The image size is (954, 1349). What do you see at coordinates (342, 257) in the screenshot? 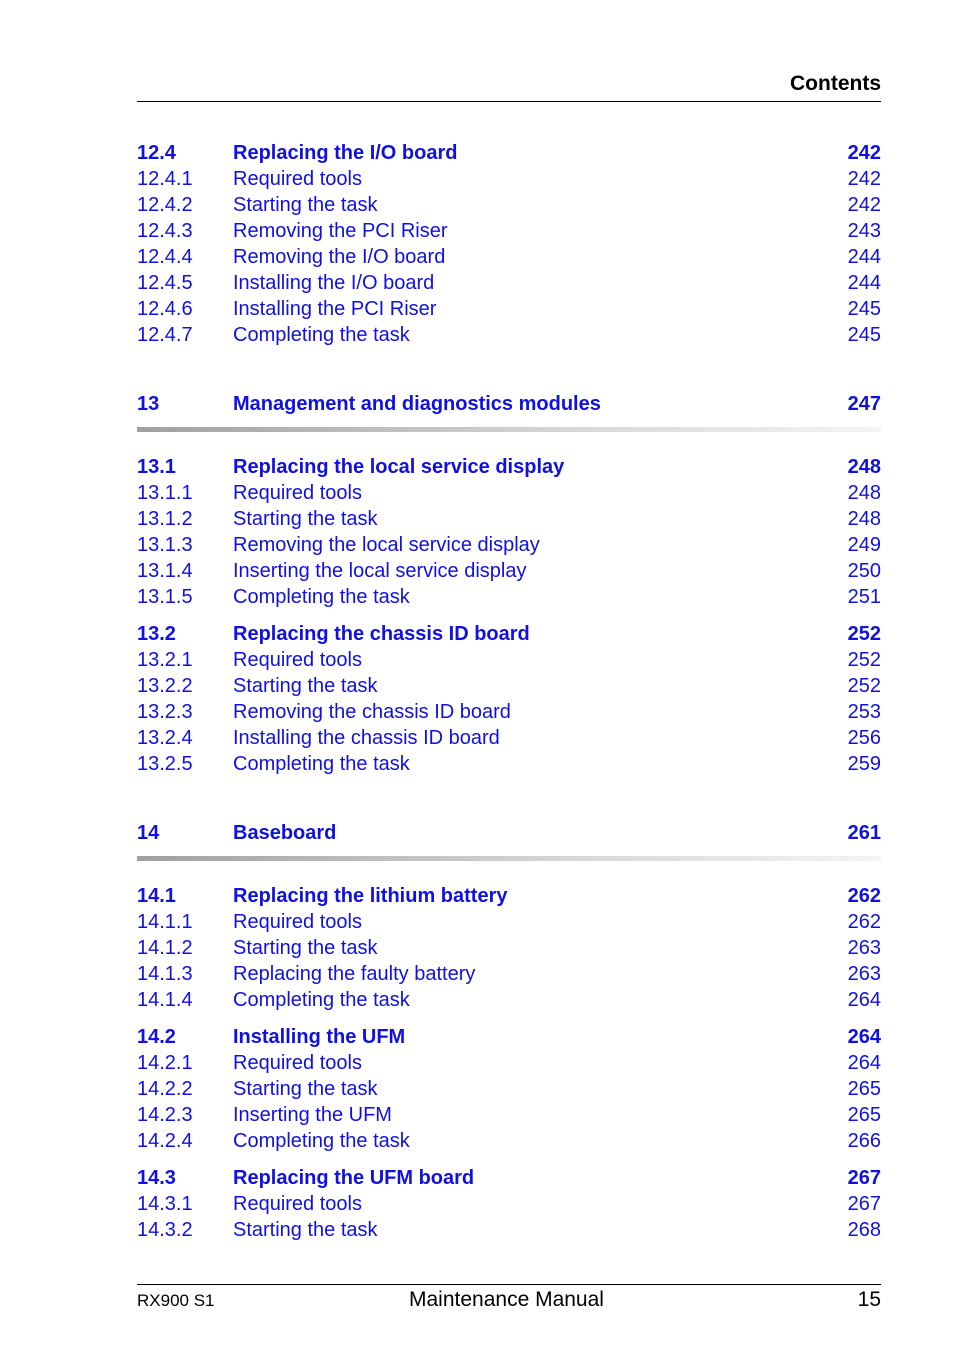
I see `entry-title: Removing the I/O board` at bounding box center [342, 257].